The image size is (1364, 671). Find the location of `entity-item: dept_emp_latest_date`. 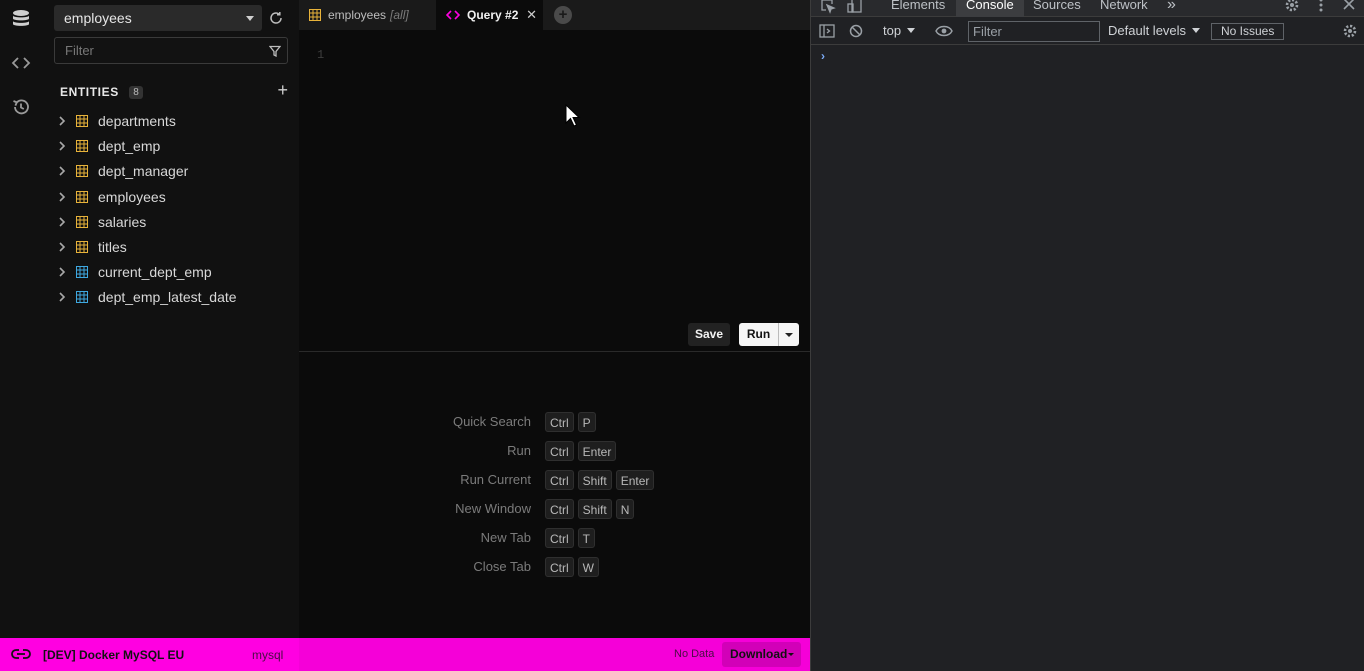

entity-item: dept_emp_latest_date is located at coordinates (171, 297).